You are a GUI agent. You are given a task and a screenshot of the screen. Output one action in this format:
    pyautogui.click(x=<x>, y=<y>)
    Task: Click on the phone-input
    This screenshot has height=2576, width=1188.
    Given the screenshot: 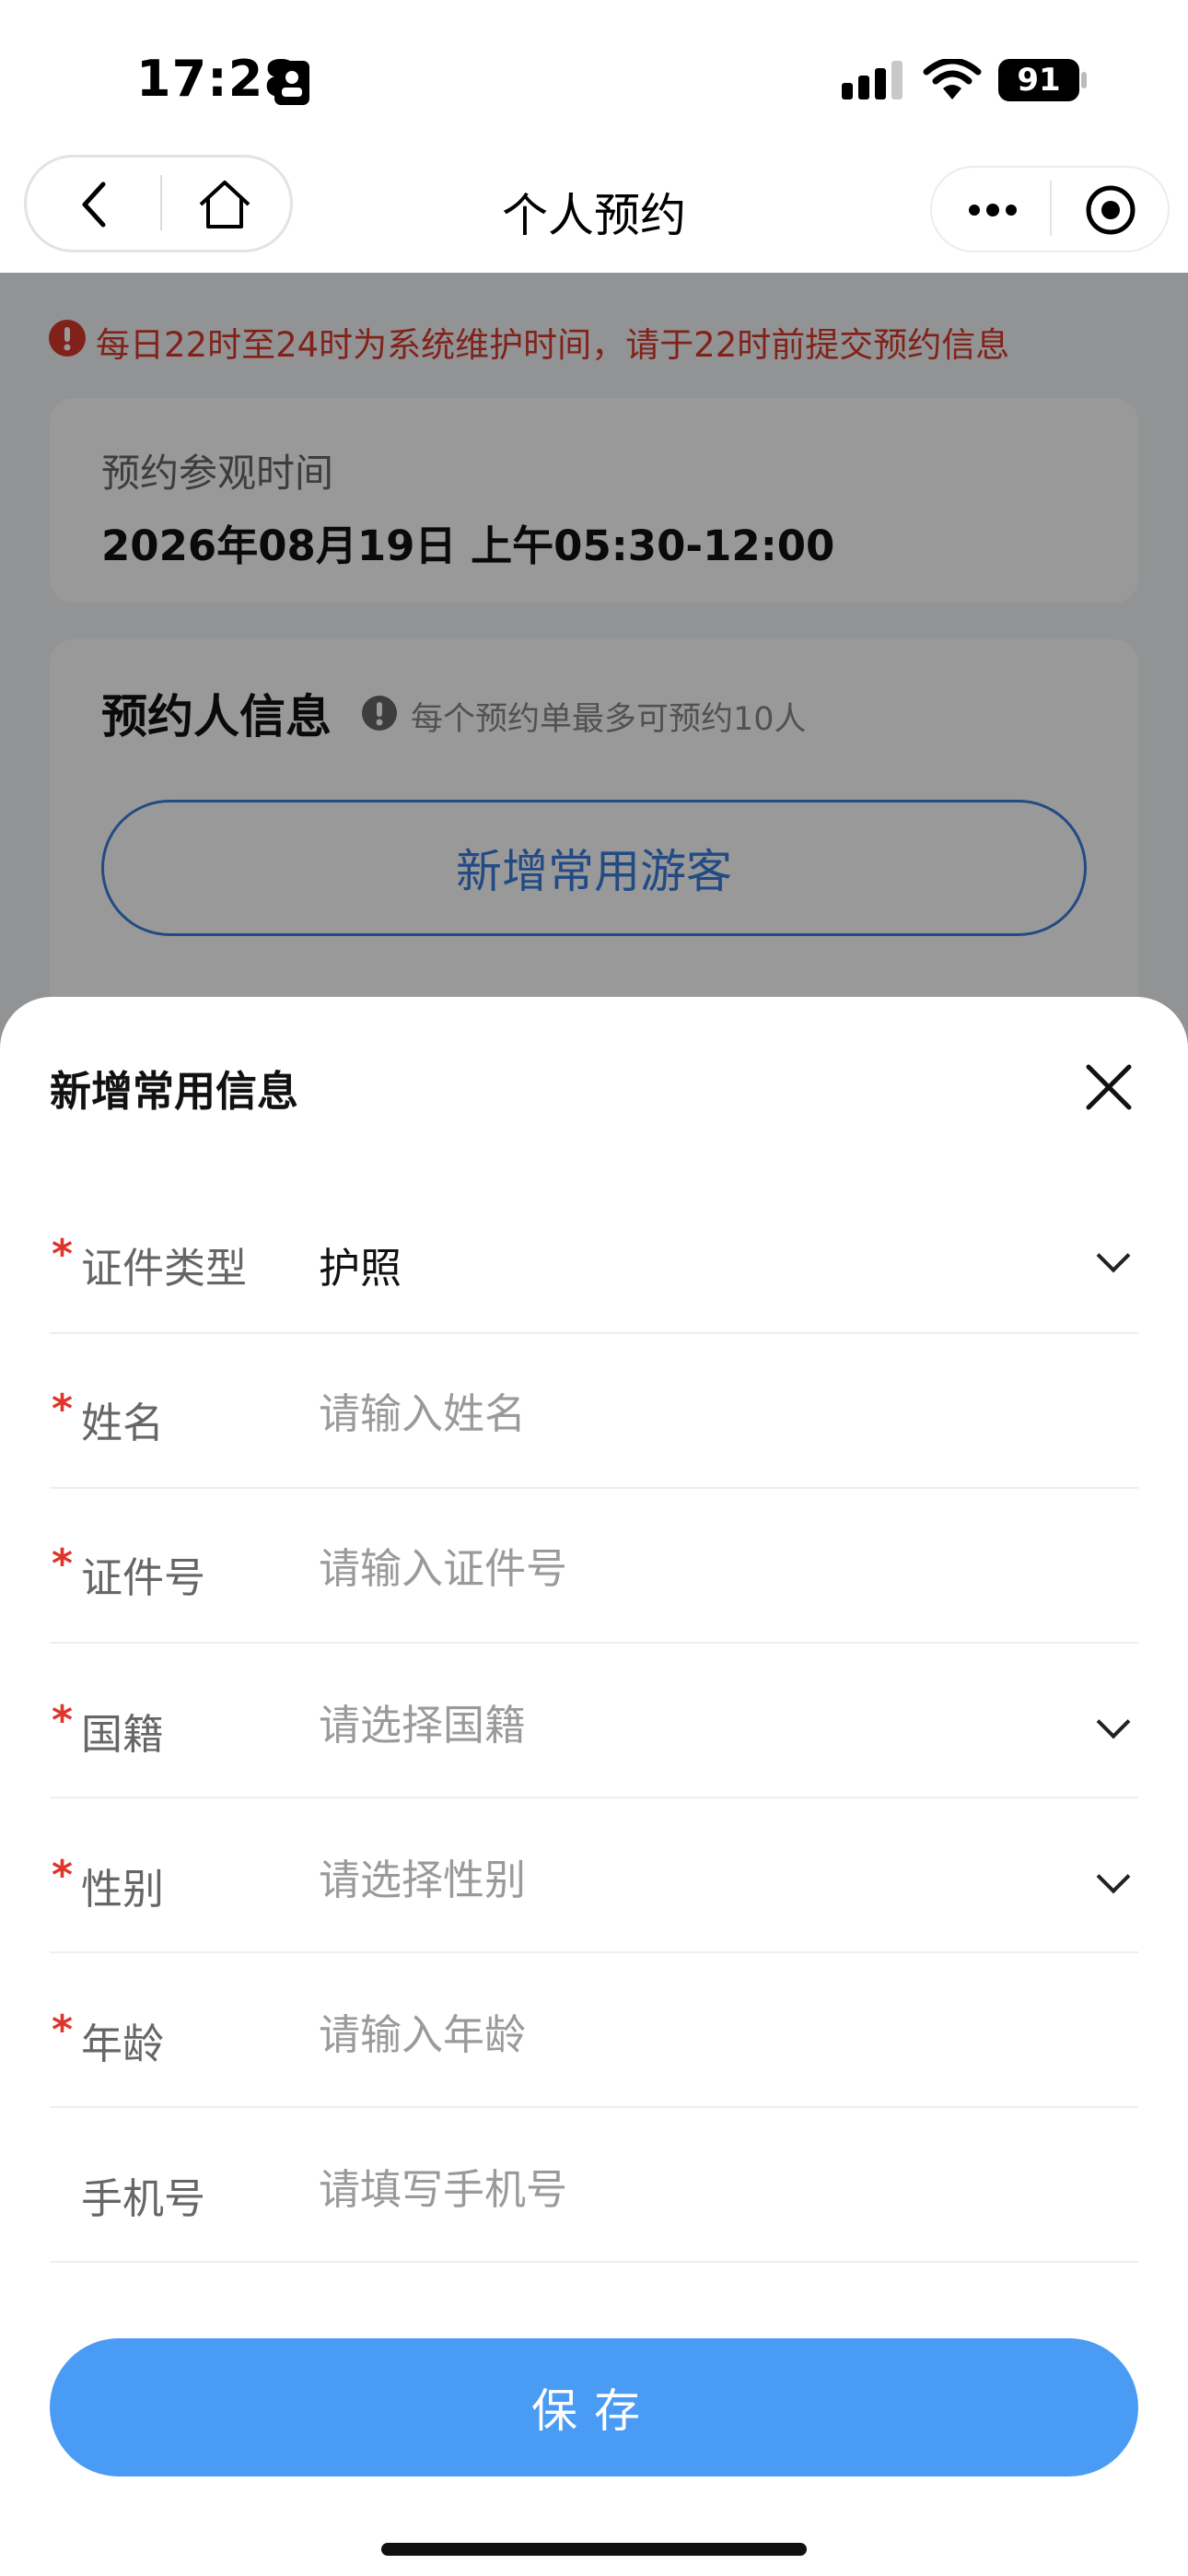 What is the action you would take?
    pyautogui.click(x=687, y=2189)
    